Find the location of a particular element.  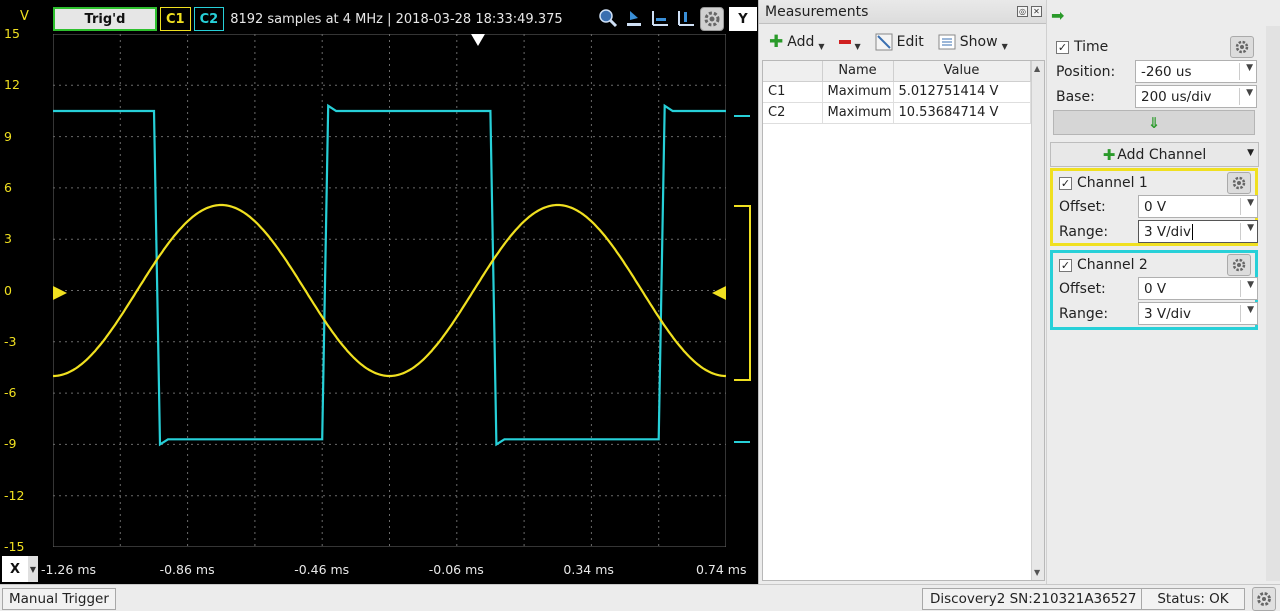

measurement-value: 5.012751414 V is located at coordinates (962, 92).